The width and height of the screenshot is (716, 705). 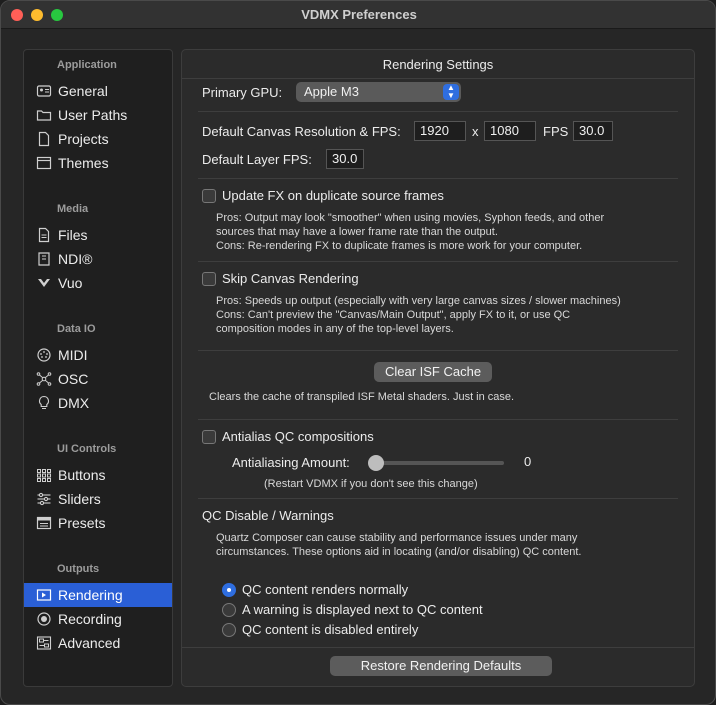 What do you see at coordinates (73, 355) in the screenshot?
I see `sidebar-item-label: MIDI` at bounding box center [73, 355].